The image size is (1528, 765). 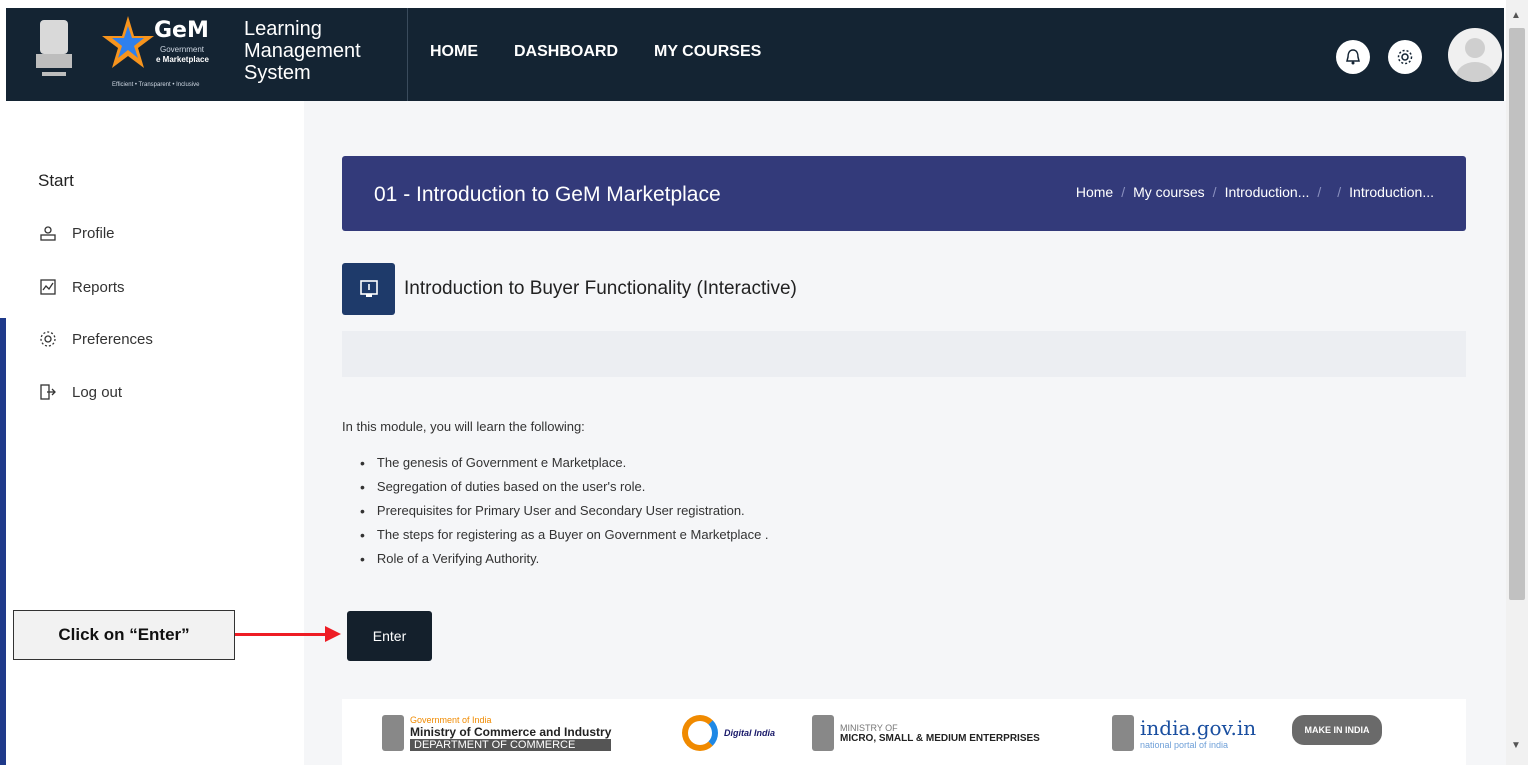 I want to click on make-in-india-text: MAKE IN INDIA, so click(x=1337, y=730).